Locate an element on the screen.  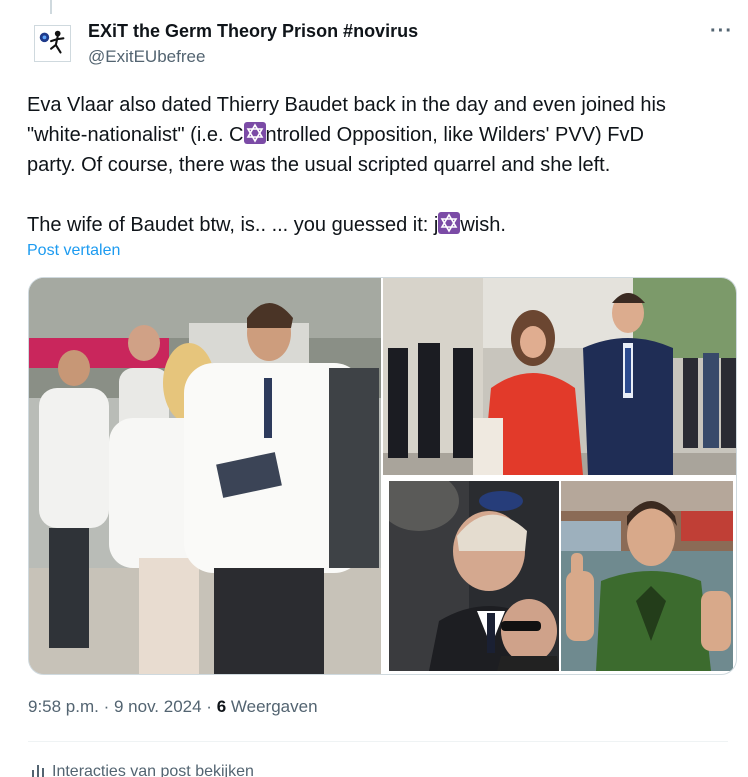
bar-chart-icon is located at coordinates (38, 769).